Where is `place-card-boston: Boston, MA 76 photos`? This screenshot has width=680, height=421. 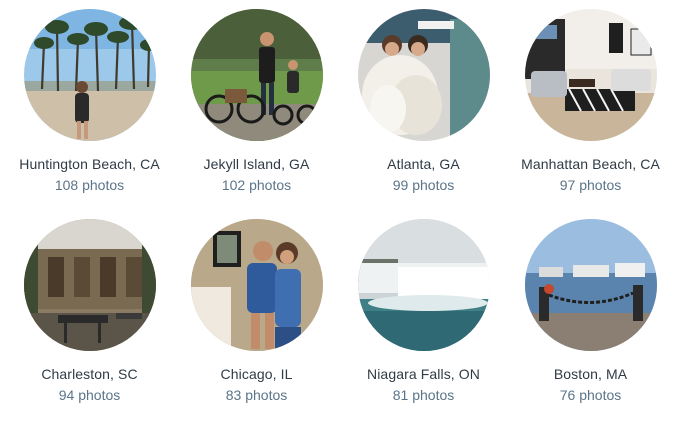
place-card-boston: Boston, MA 76 photos is located at coordinates (590, 315).